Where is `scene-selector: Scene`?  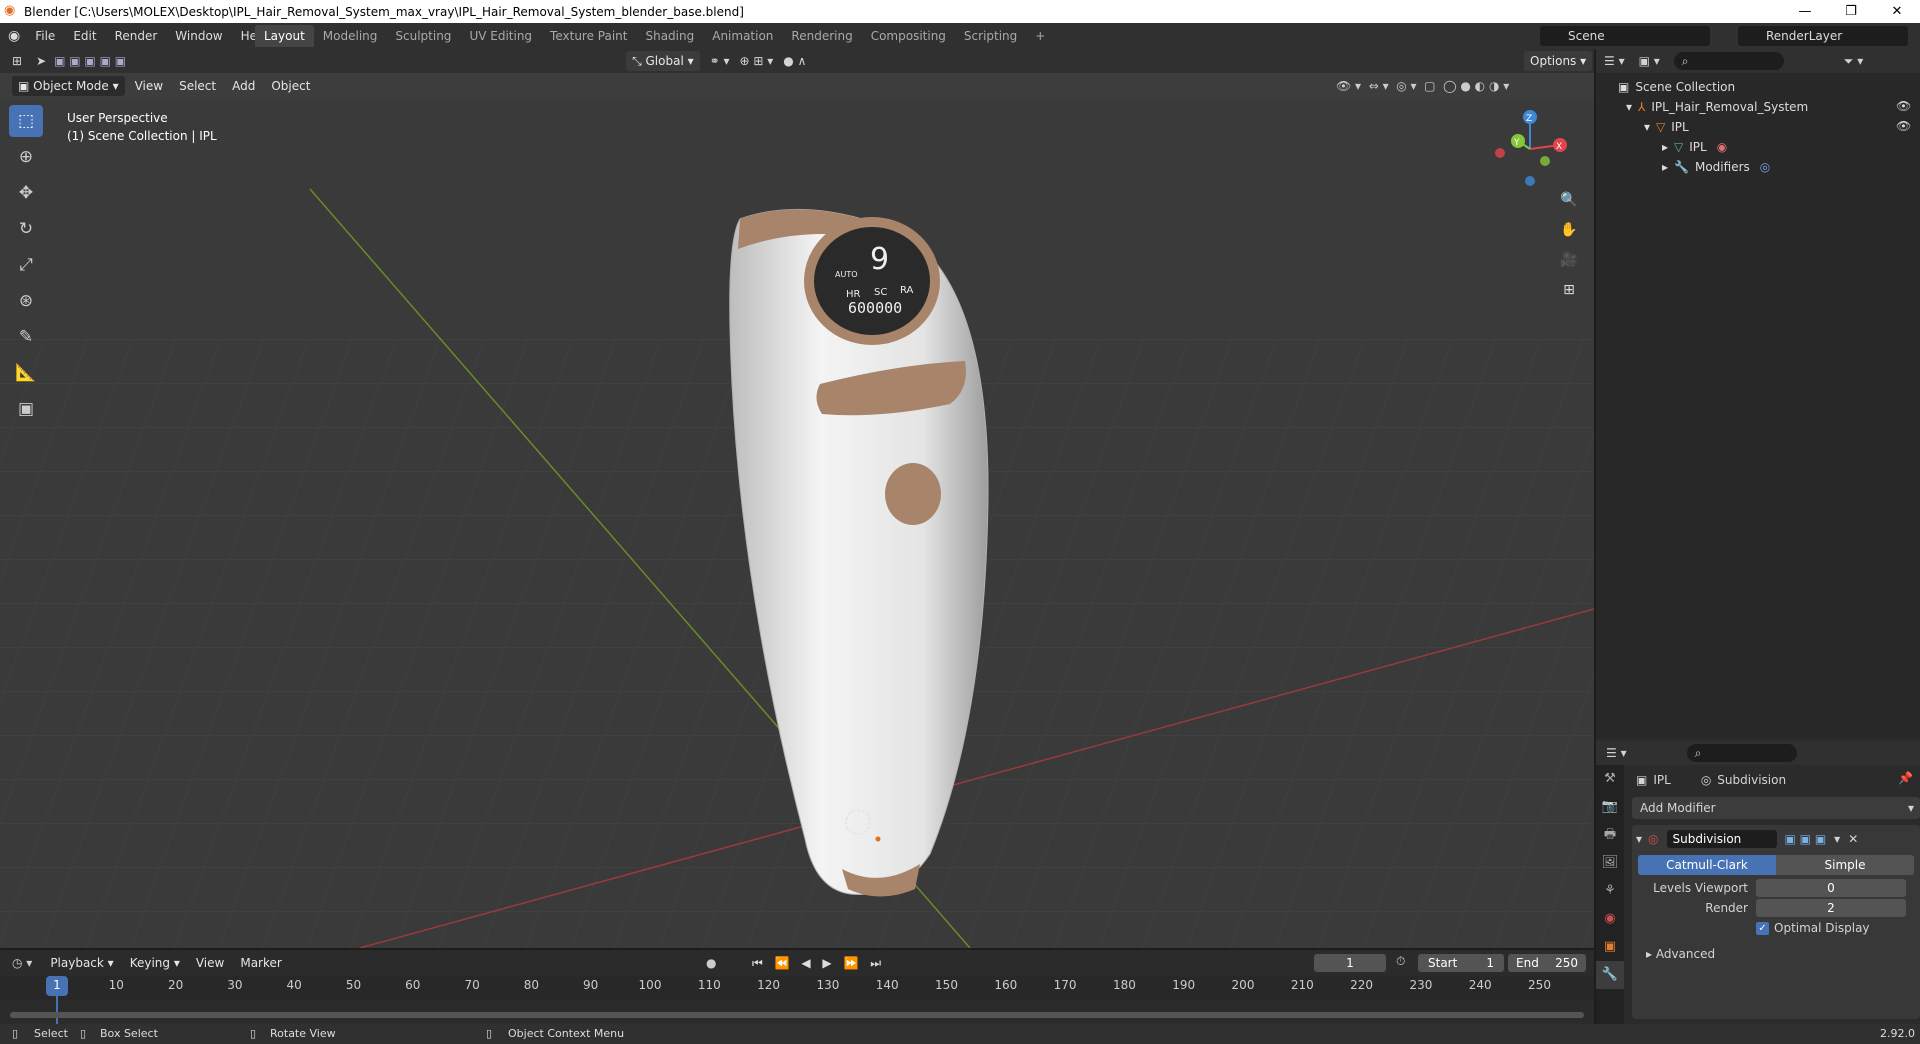
scene-selector: Scene is located at coordinates (1625, 36).